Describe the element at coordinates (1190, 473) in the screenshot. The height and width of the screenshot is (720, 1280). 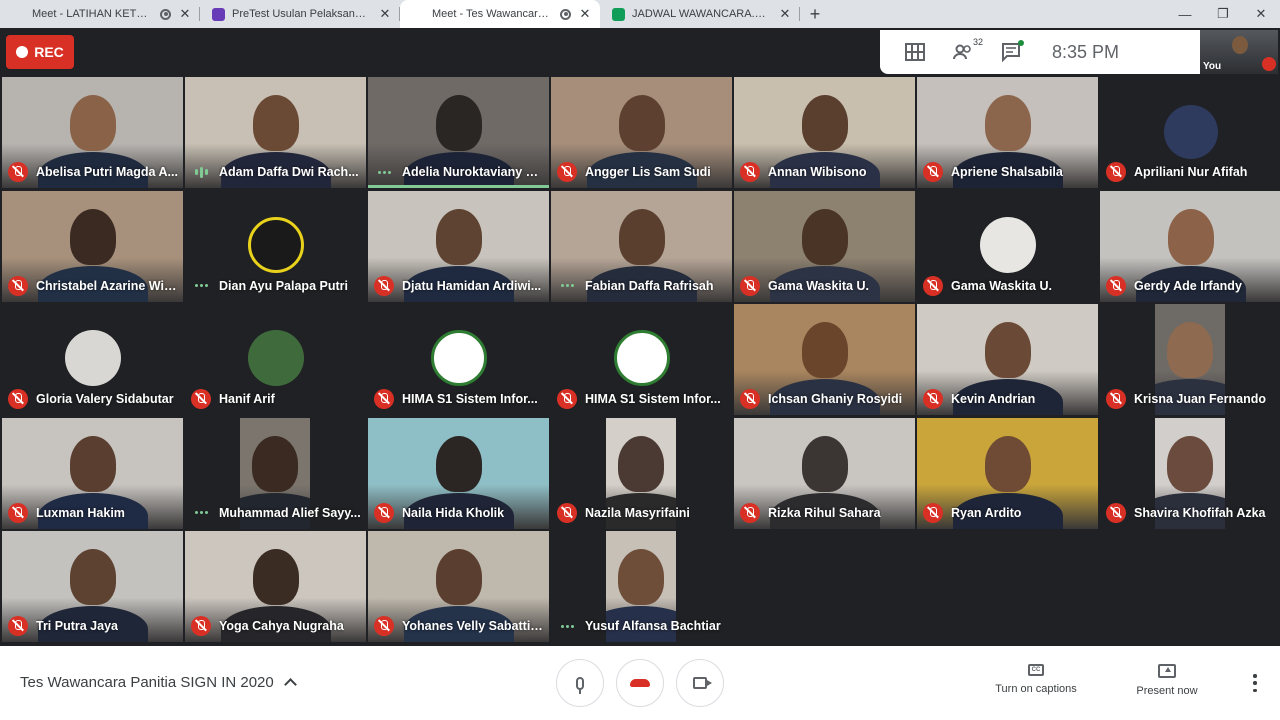
I see `participant-tile: Shavira Khofifah Azka` at that location.